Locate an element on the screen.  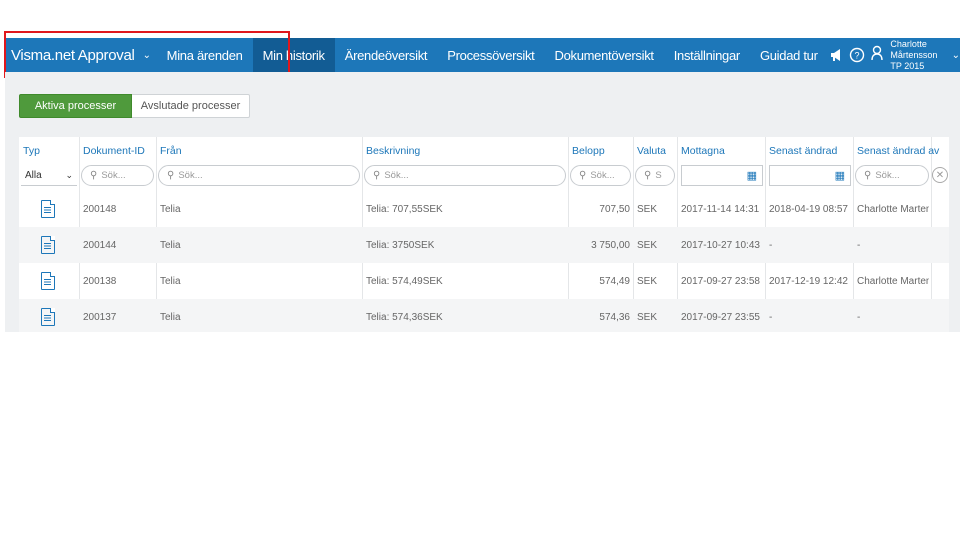
cell-amount: 707,50 is located at coordinates (614, 209).